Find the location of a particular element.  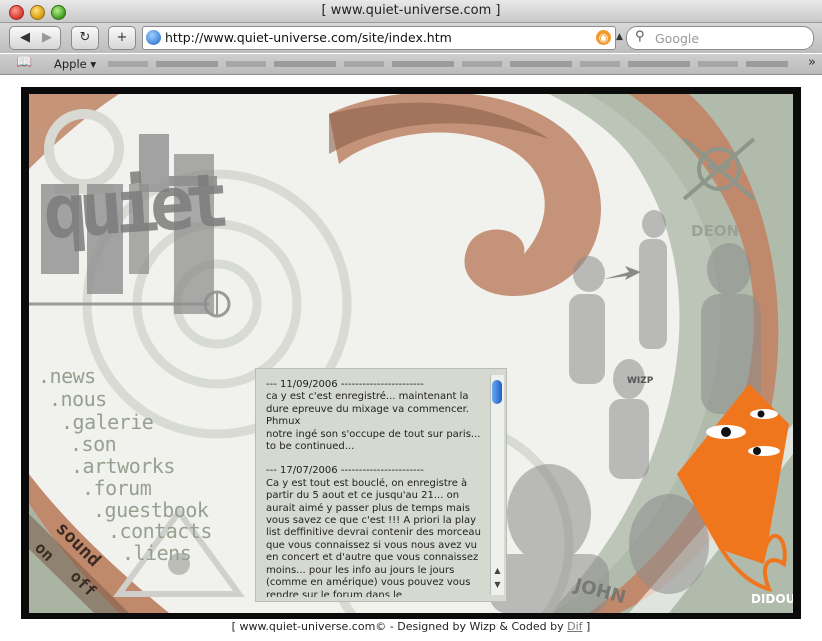

forward-arrow-icon: ▶ is located at coordinates (47, 38).